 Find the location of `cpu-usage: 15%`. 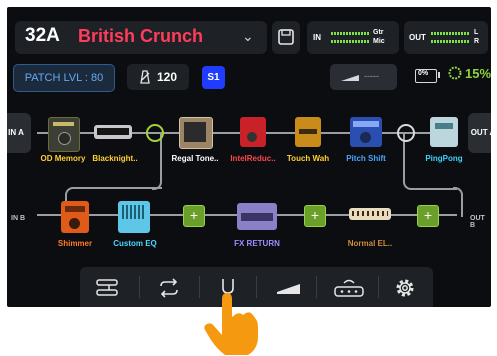

cpu-usage: 15% is located at coordinates (478, 73).